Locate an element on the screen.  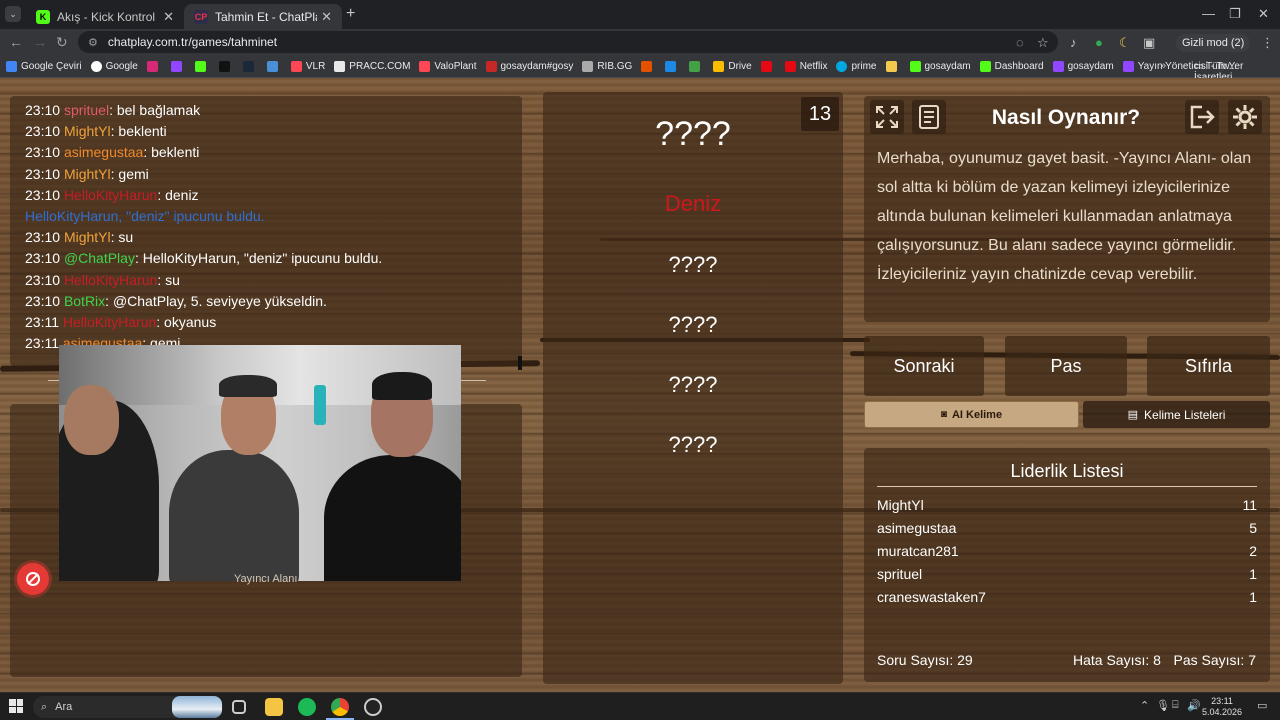
file-explorer-icon is located at coordinates (274, 707).